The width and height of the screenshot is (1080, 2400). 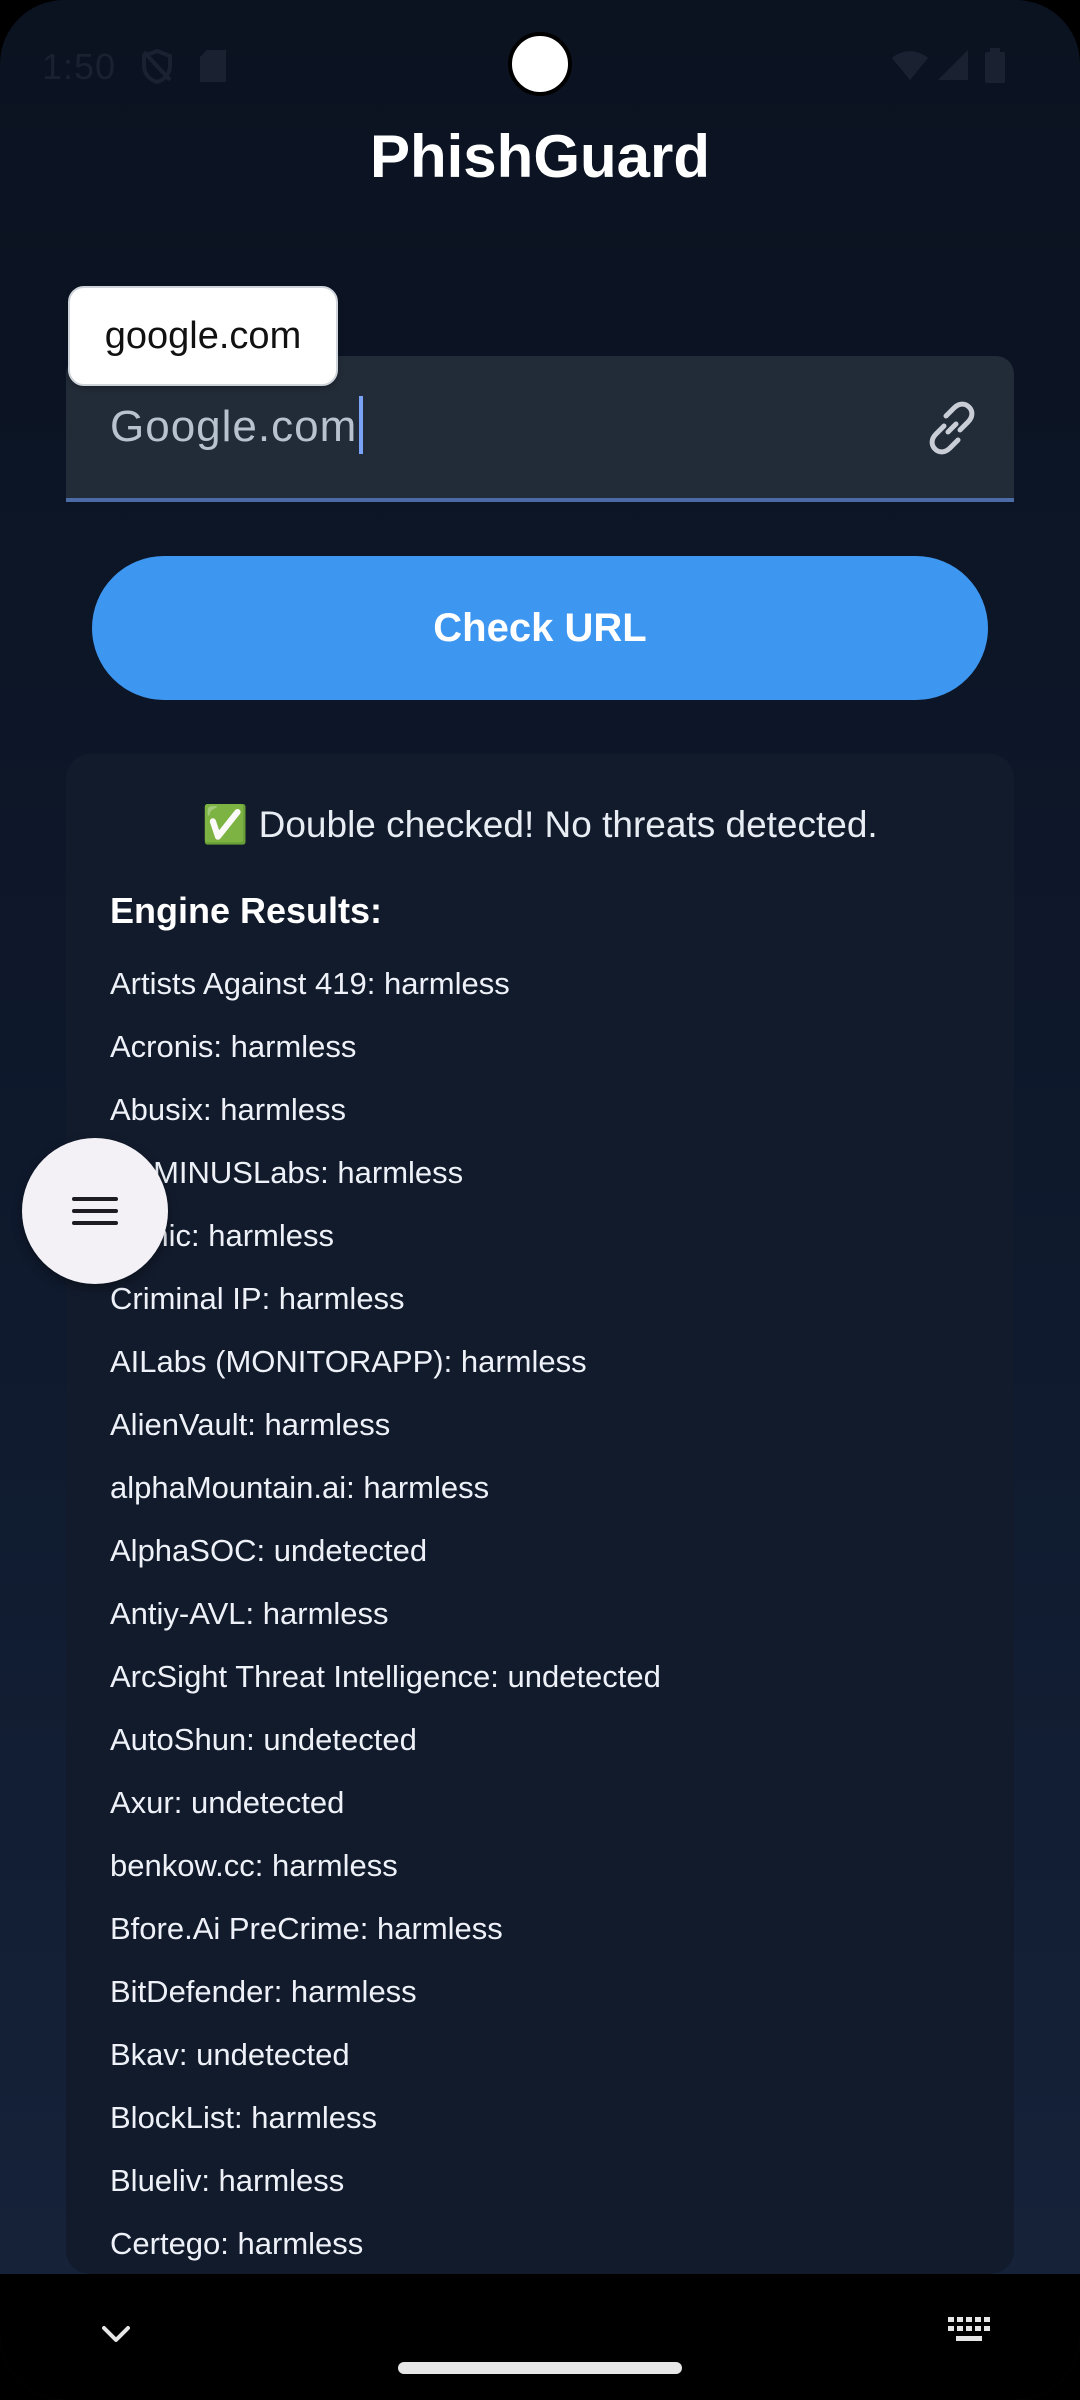 What do you see at coordinates (263, 1991) in the screenshot?
I see `engine-result-row: BitDefender: harmless` at bounding box center [263, 1991].